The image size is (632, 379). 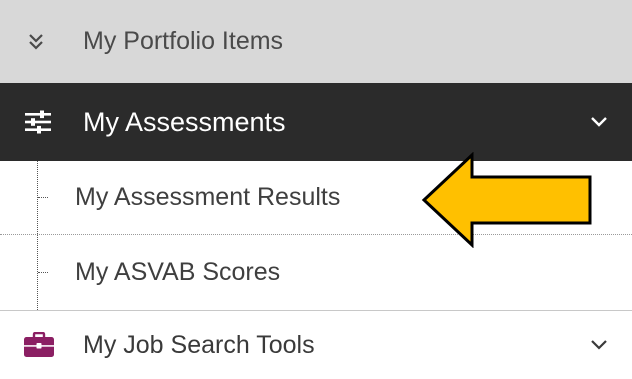 I want to click on briefcase-icon, so click(x=39, y=345).